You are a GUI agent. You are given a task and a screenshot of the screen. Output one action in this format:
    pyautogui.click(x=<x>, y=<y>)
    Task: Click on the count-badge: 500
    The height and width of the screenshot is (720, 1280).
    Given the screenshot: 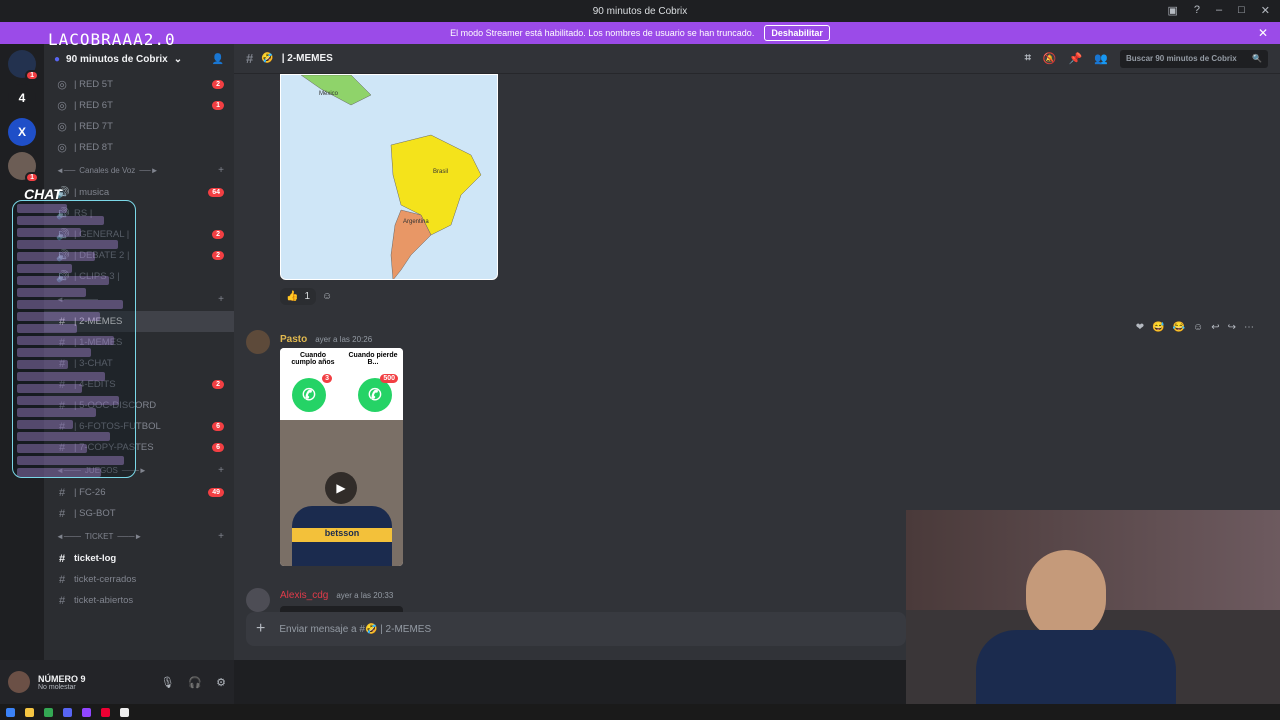 What is the action you would take?
    pyautogui.click(x=389, y=378)
    